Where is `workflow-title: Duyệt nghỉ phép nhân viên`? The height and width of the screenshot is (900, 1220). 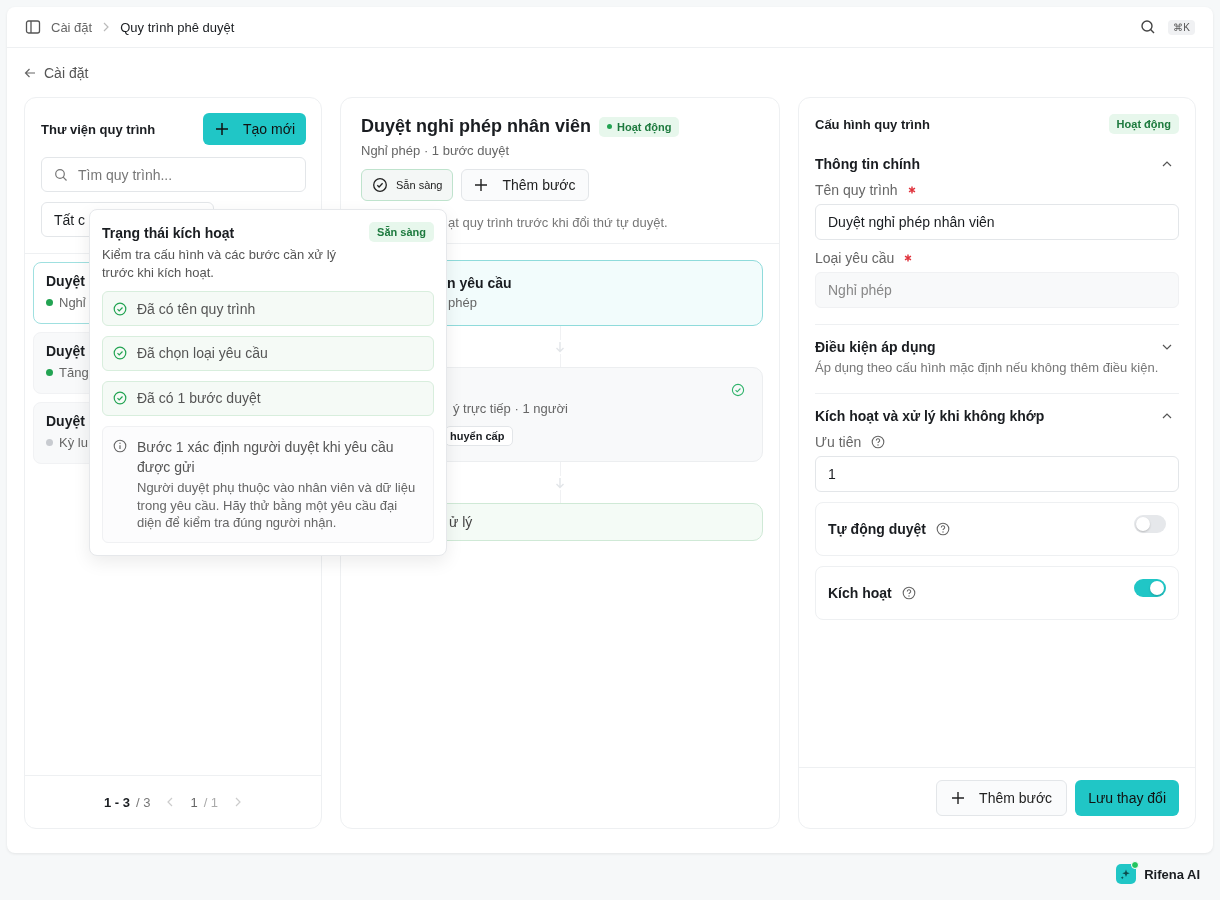 workflow-title: Duyệt nghỉ phép nhân viên is located at coordinates (476, 126).